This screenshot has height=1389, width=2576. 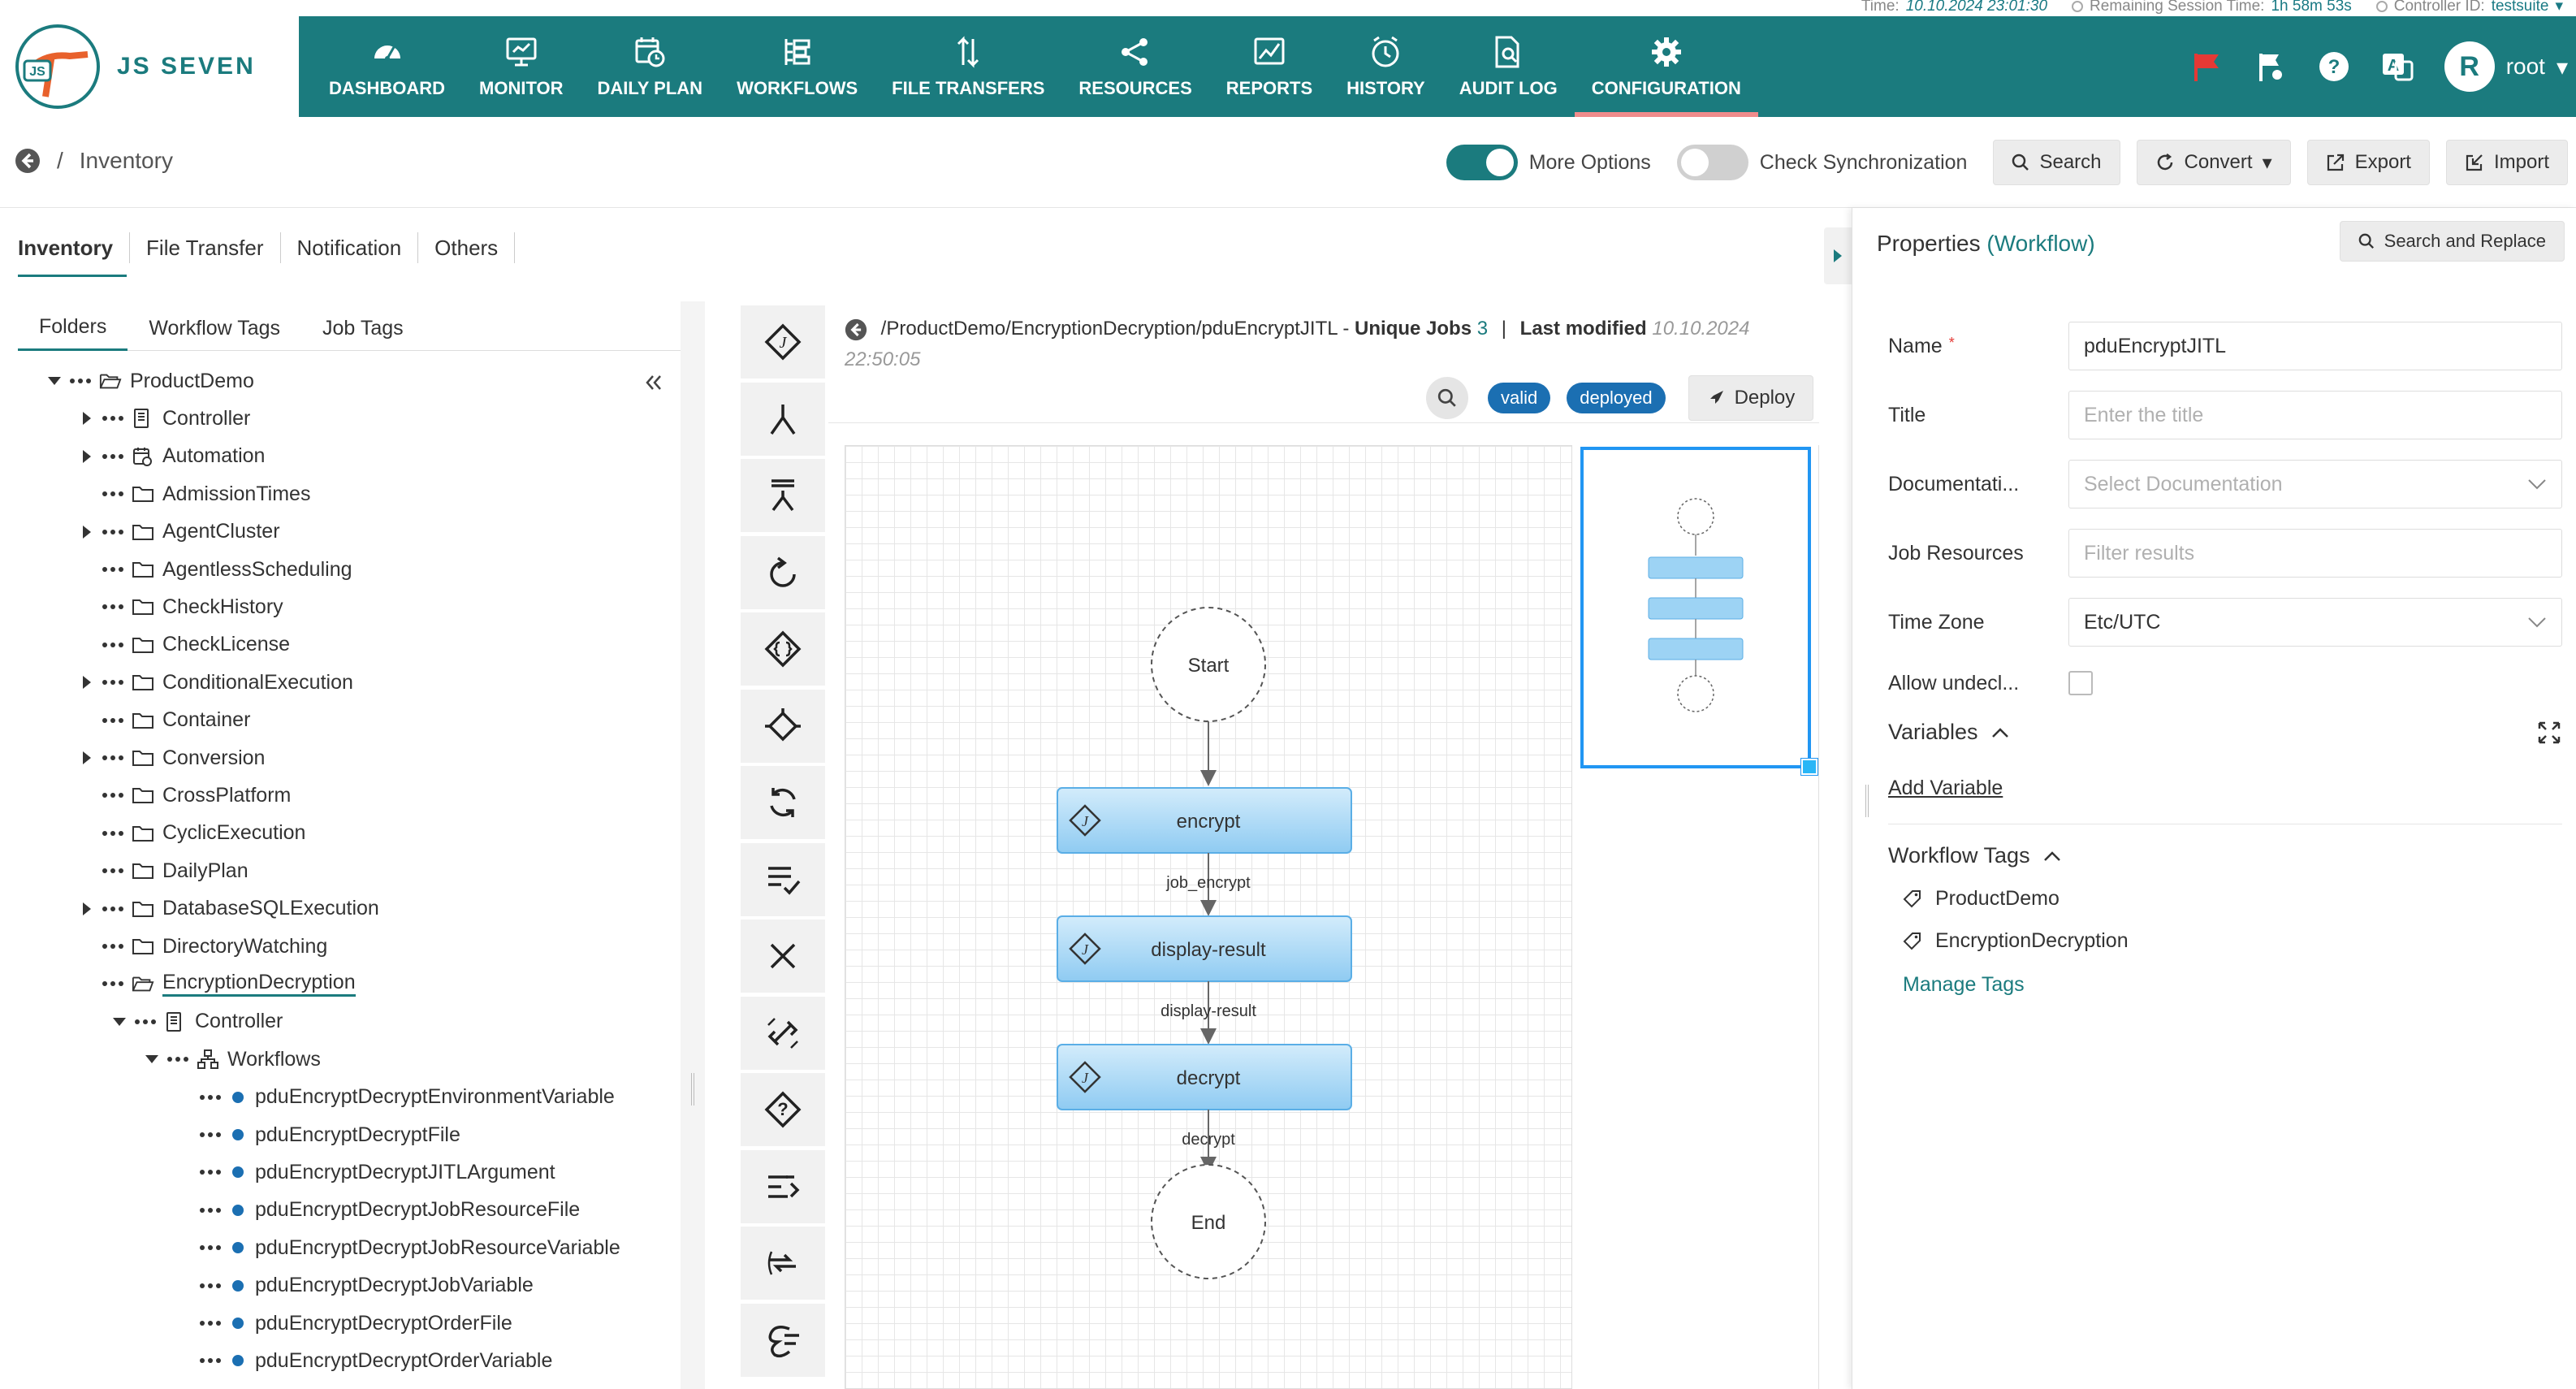 I want to click on toolbar-add-order-button, so click(x=783, y=1264).